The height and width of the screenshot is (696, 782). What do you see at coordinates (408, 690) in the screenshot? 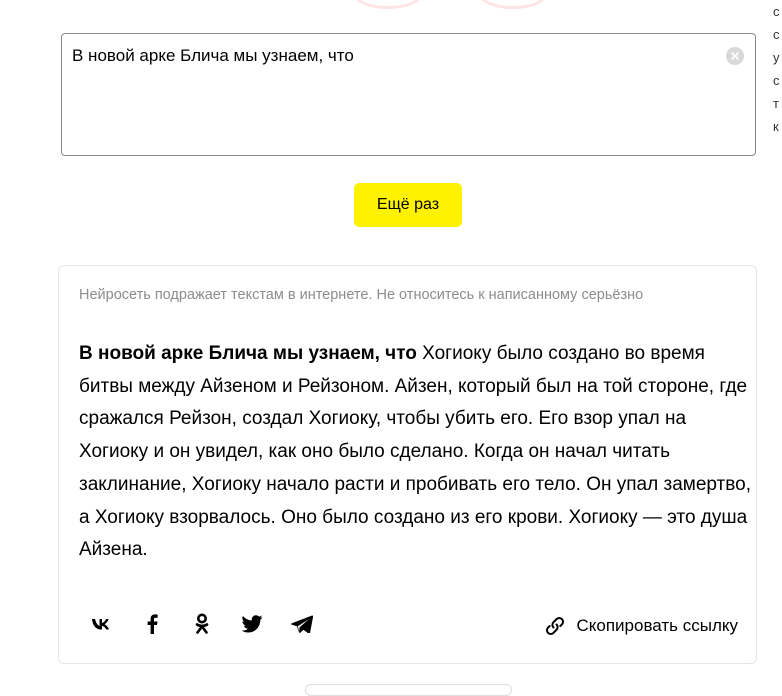
I see `next-section-edge` at bounding box center [408, 690].